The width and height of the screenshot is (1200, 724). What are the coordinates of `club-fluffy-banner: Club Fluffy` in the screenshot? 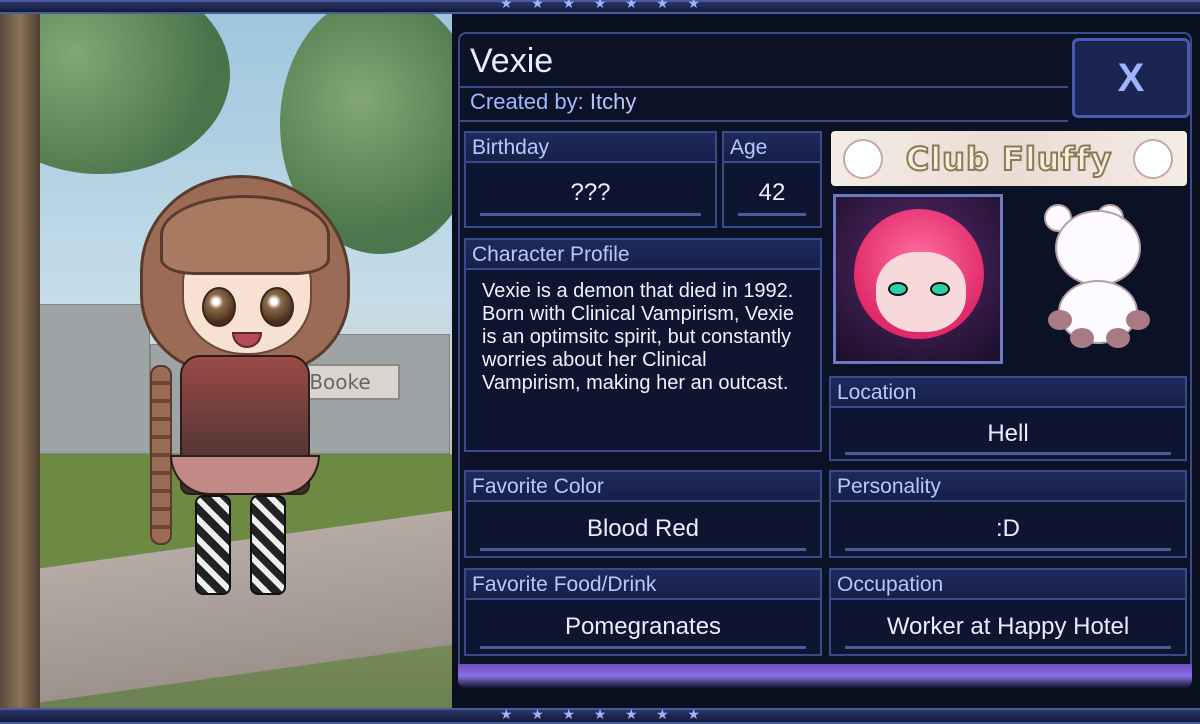 It's located at (1009, 158).